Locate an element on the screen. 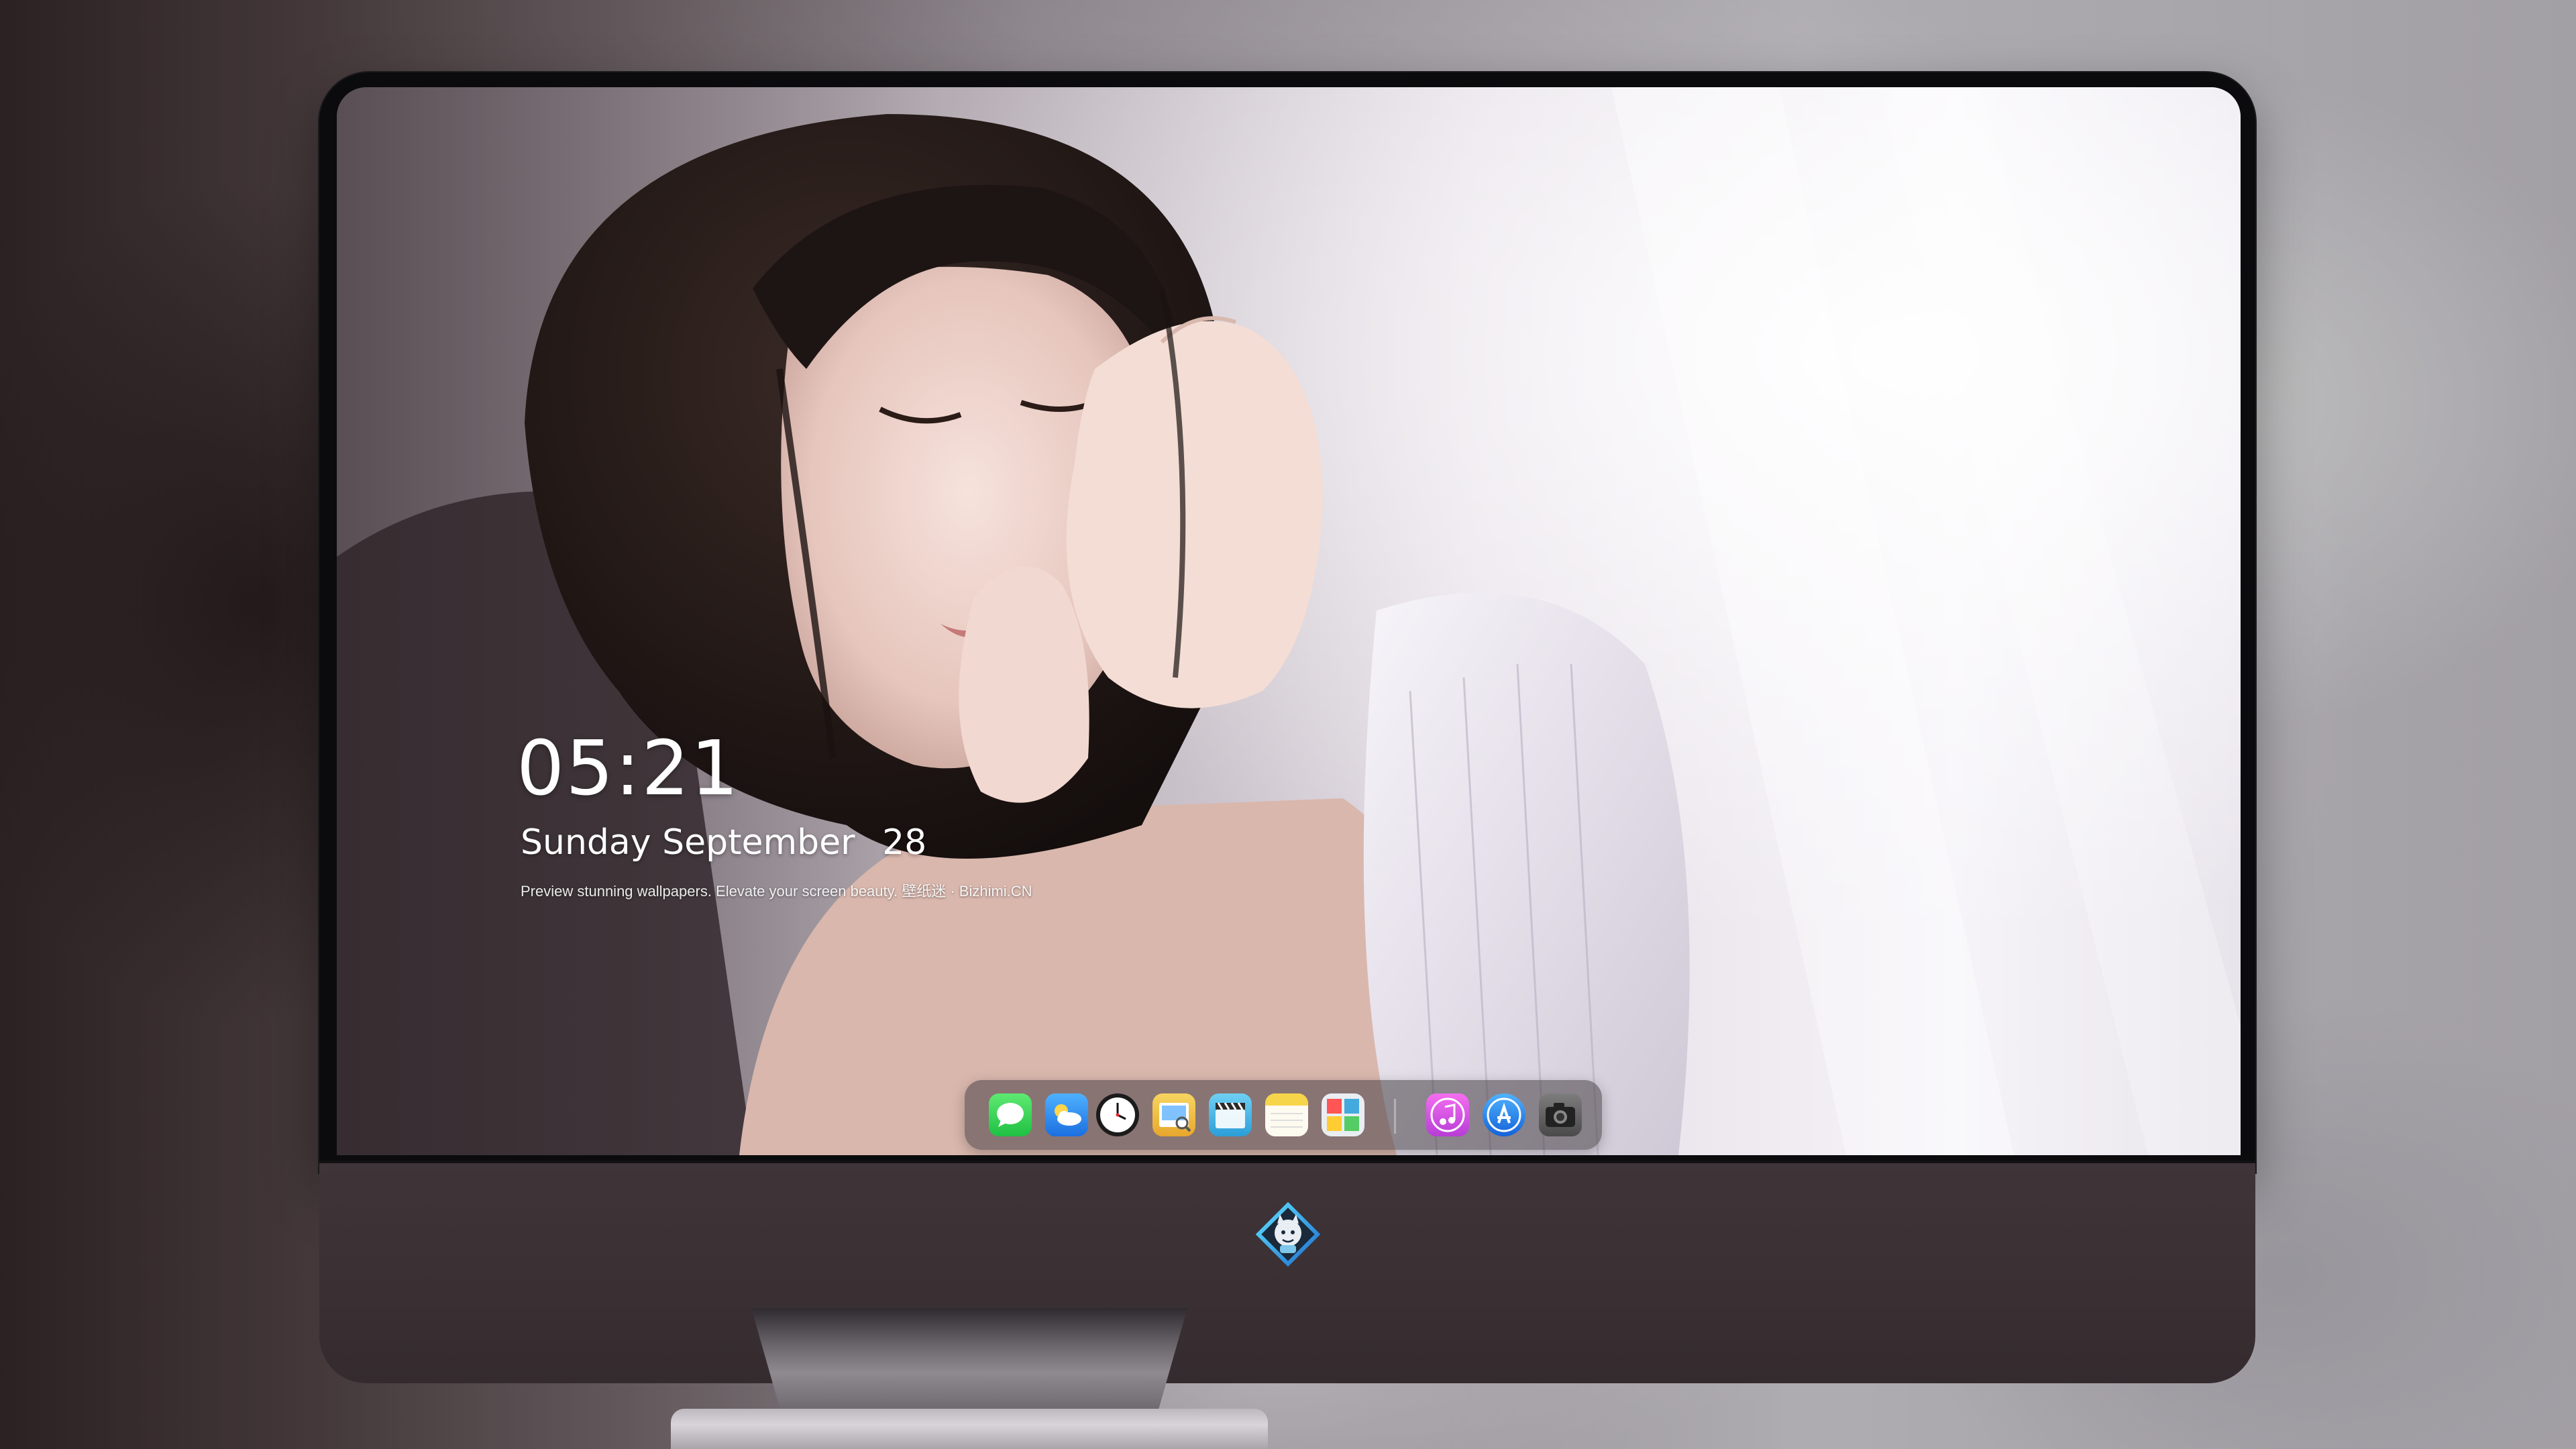 This screenshot has width=2576, height=1449. dock-app-weather is located at coordinates (1066, 1114).